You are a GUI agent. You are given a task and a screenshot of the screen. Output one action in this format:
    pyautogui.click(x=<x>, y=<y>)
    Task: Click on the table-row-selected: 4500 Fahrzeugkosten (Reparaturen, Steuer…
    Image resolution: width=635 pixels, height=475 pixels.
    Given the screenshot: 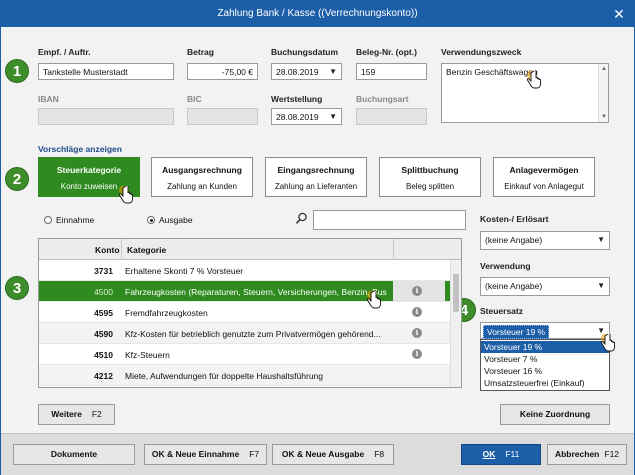 What is the action you would take?
    pyautogui.click(x=245, y=291)
    